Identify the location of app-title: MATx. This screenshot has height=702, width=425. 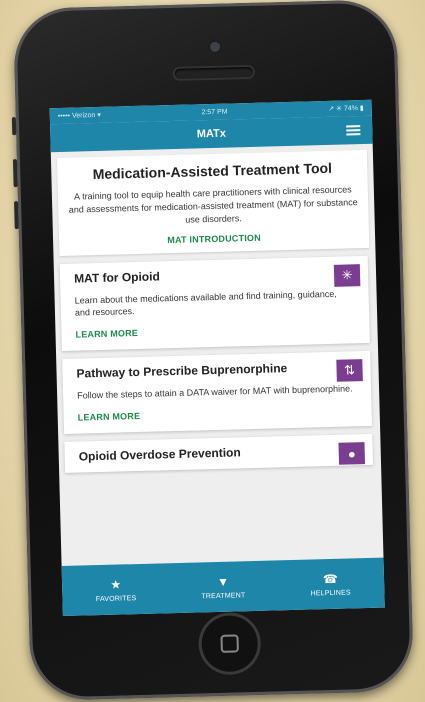
(211, 134).